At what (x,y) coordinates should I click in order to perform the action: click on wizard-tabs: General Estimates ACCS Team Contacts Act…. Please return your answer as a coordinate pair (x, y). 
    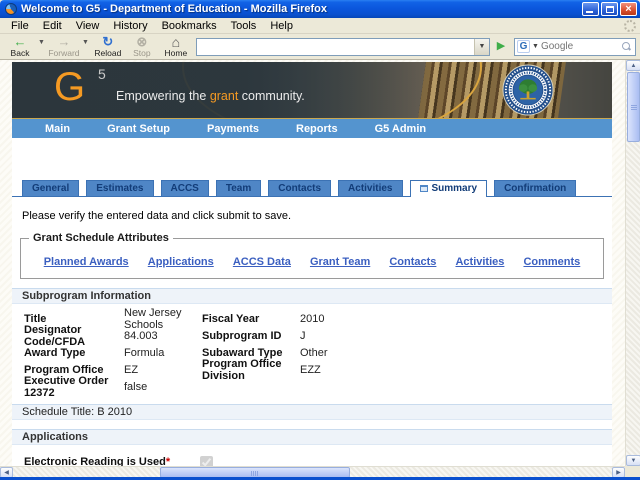
    Looking at the image, I should click on (312, 188).